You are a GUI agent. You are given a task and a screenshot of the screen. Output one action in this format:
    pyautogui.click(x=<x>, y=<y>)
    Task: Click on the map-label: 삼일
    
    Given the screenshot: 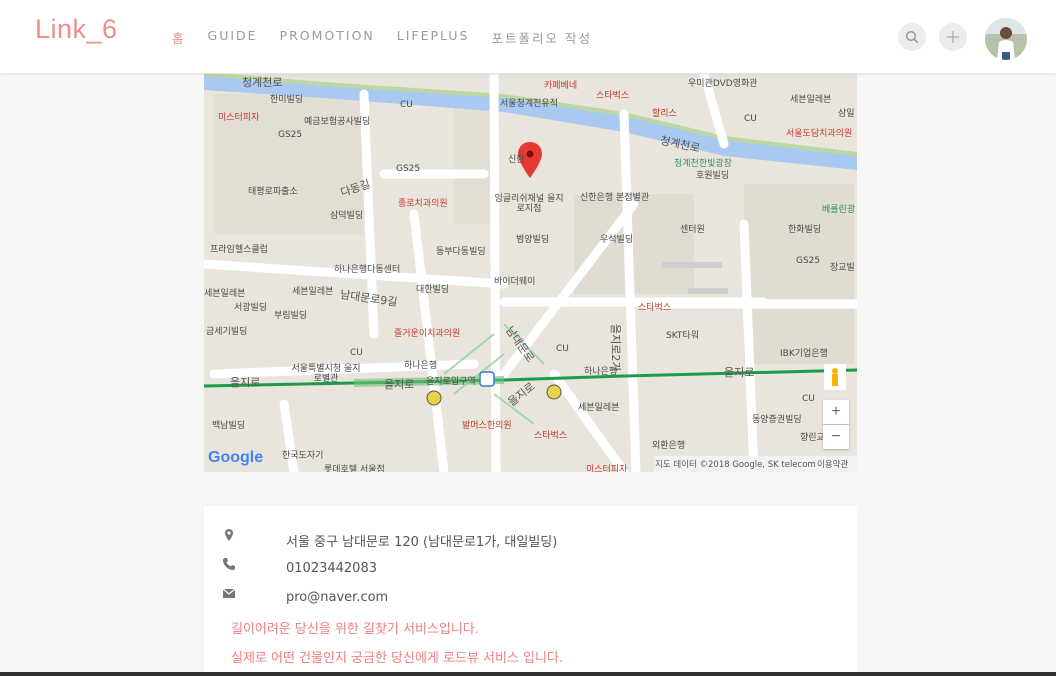 What is the action you would take?
    pyautogui.click(x=846, y=114)
    